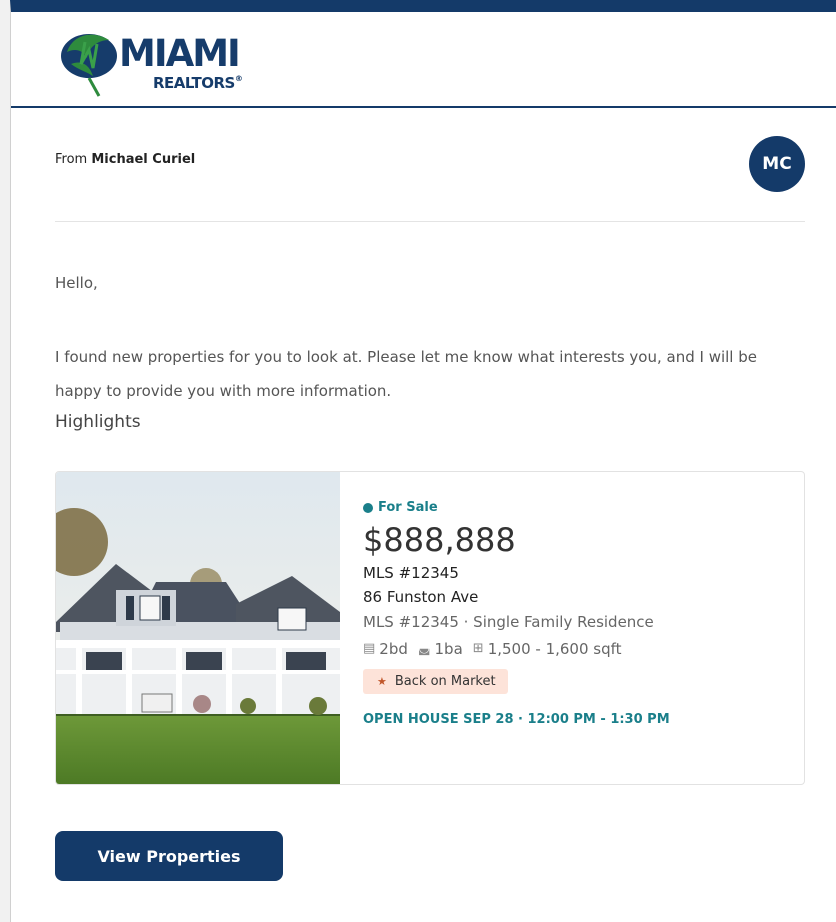  I want to click on open-house-info: OPEN HOUSE SEP 28 · 12:00 PM - 1:30 PM, so click(516, 719).